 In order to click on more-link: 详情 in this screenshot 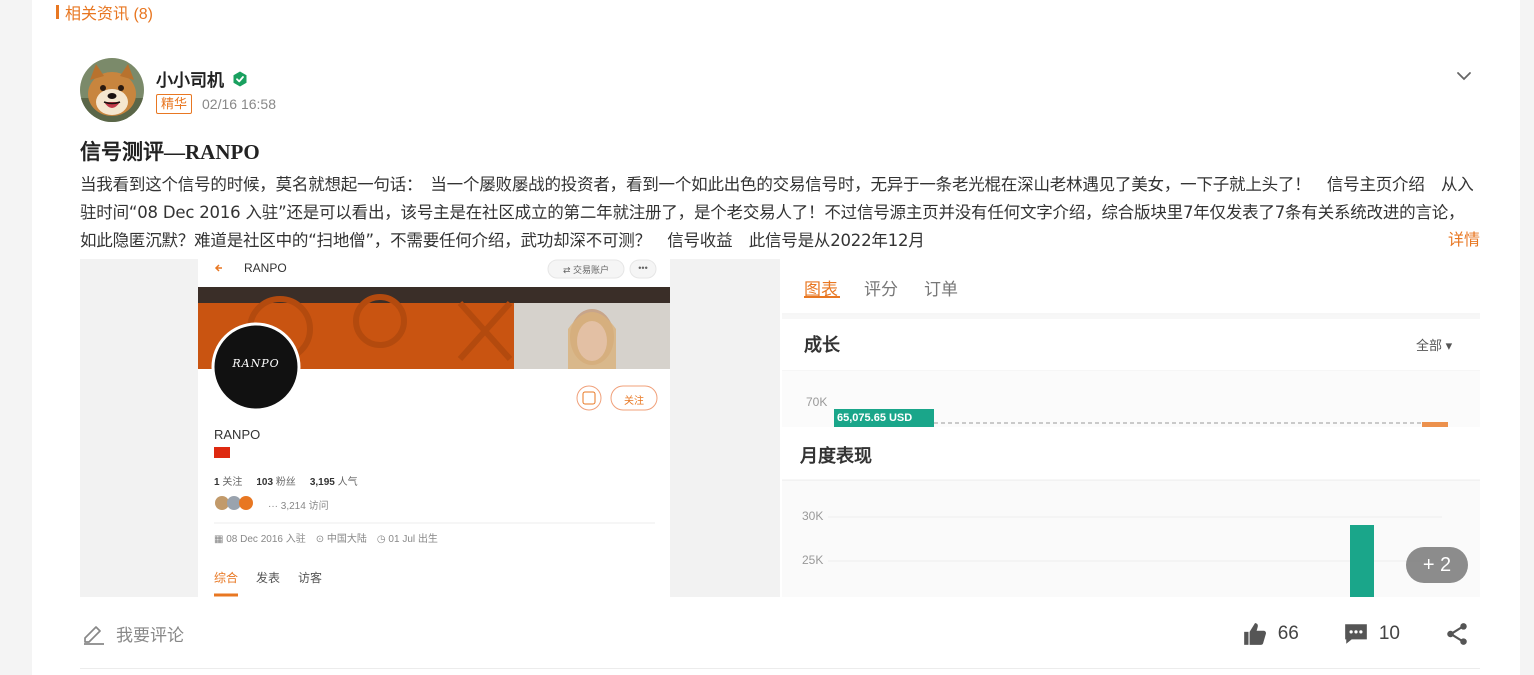, I will do `click(1438, 241)`.